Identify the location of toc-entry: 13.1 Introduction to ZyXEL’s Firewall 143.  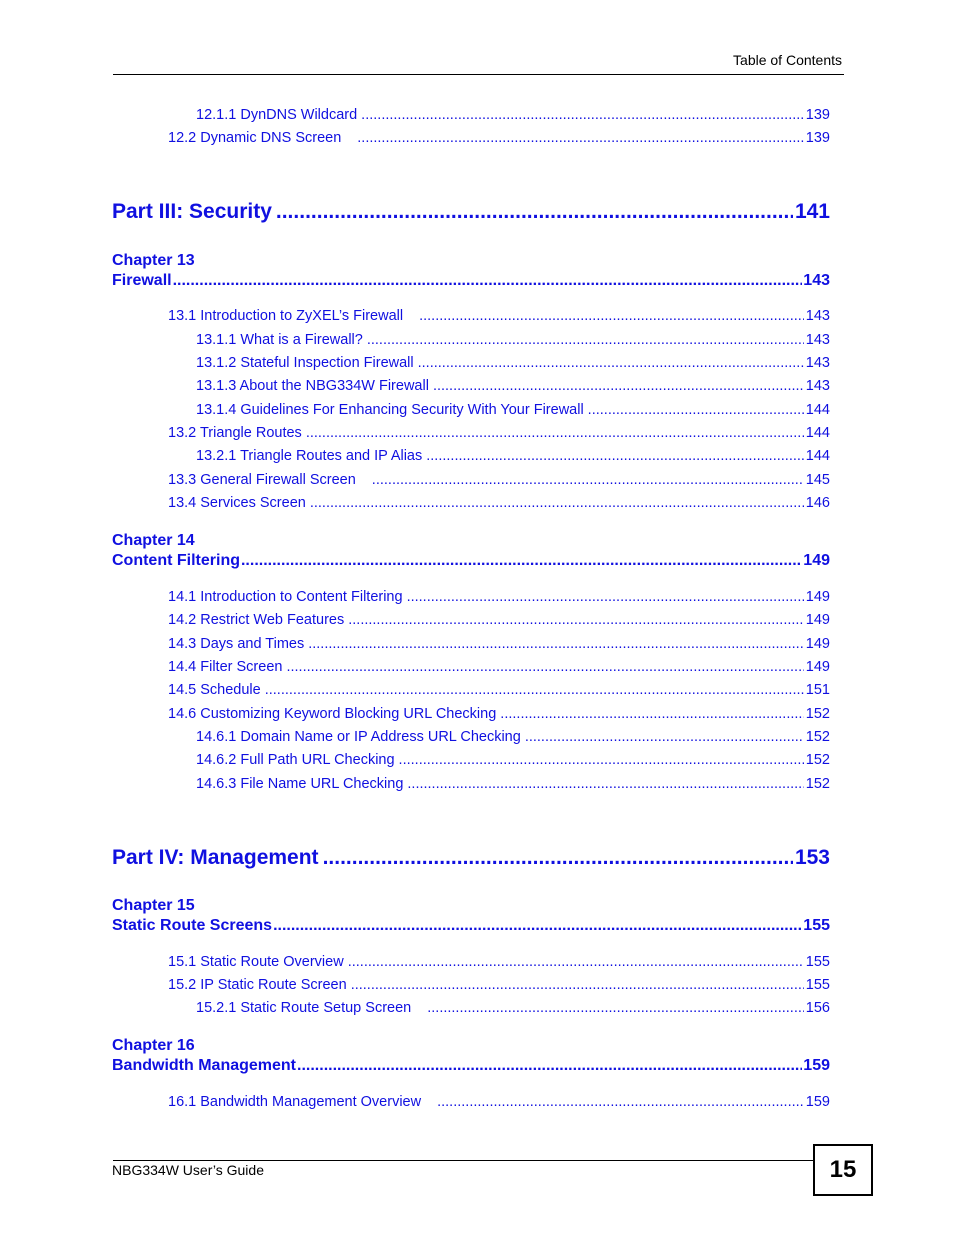
(499, 316).